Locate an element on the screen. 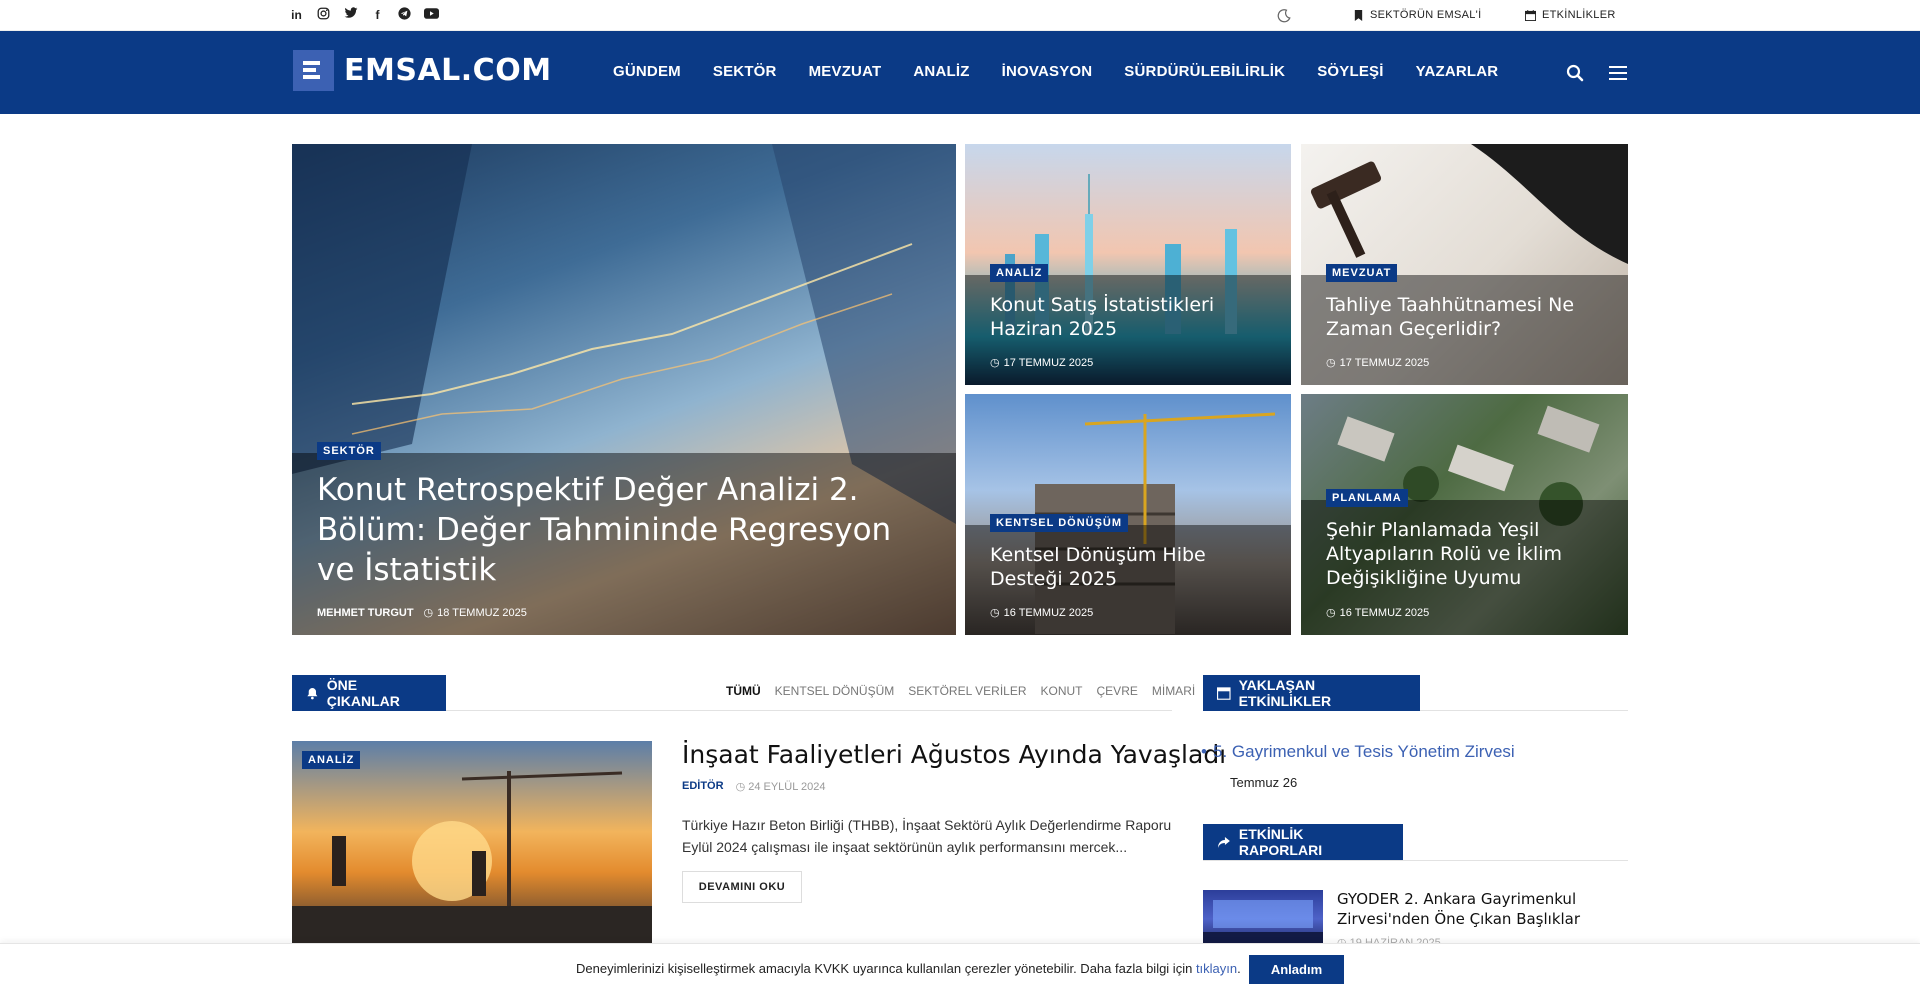 This screenshot has height=993, width=1920. reports-heading: ETKİNLİK RAPORLARI is located at coordinates (1303, 842).